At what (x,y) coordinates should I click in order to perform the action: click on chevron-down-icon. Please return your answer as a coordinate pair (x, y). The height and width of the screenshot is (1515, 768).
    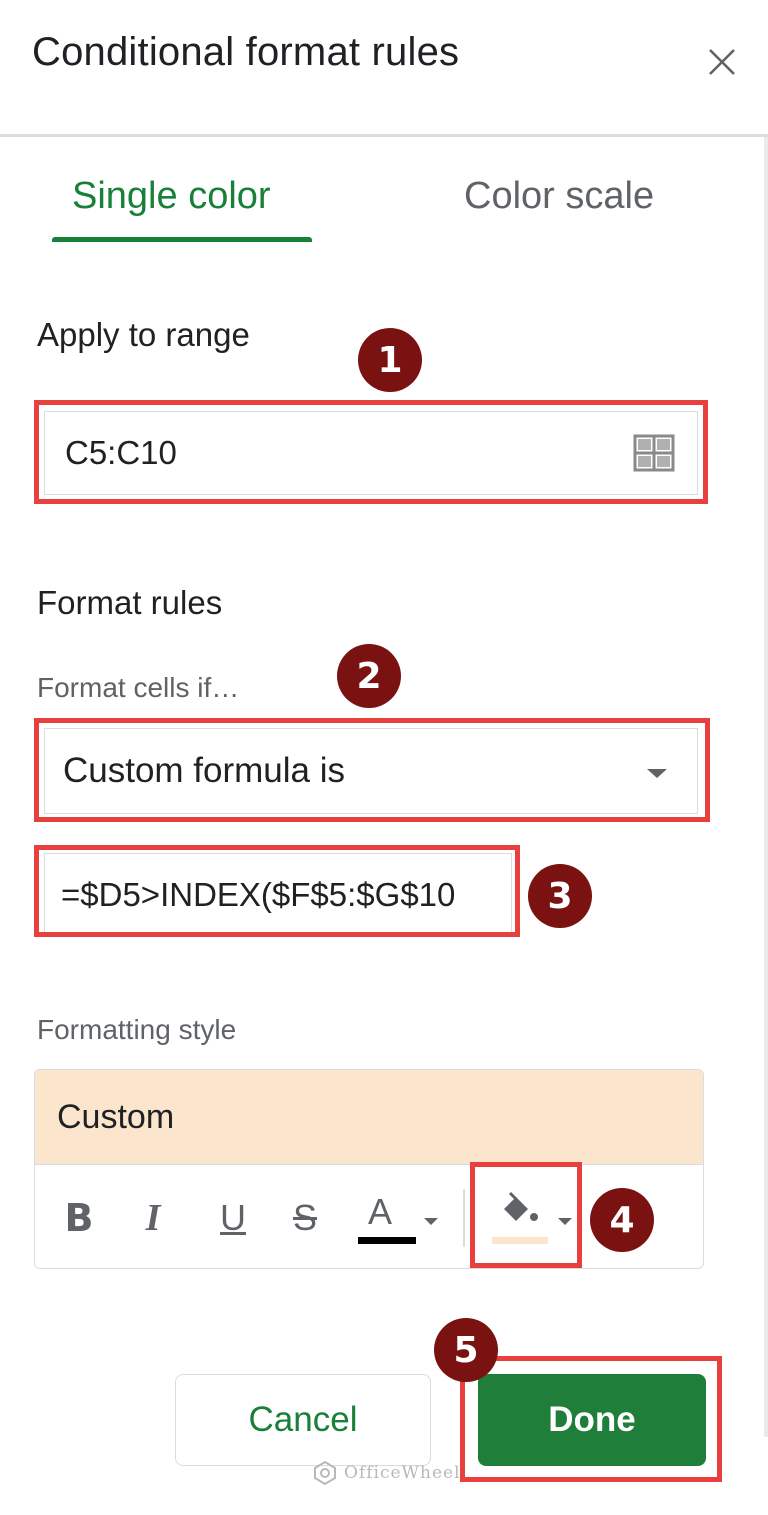
    Looking at the image, I should click on (431, 1221).